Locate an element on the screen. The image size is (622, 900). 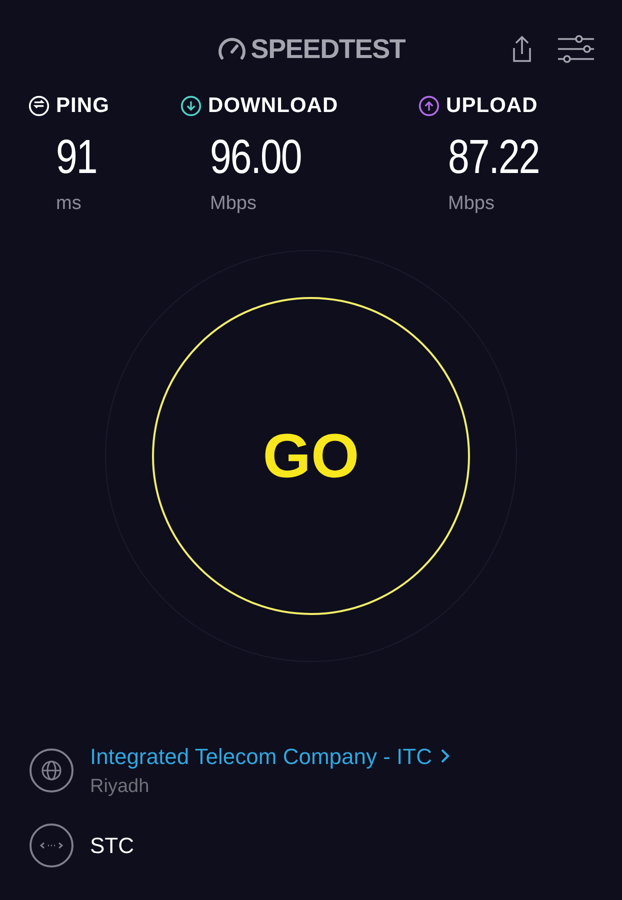
server-link: Integrated Telecom Company - ITC is located at coordinates (270, 756).